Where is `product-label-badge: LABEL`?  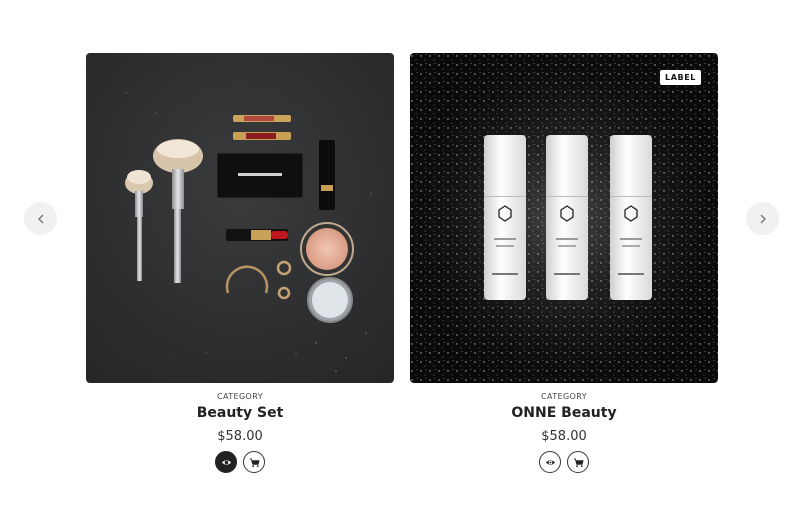
product-label-badge: LABEL is located at coordinates (680, 77).